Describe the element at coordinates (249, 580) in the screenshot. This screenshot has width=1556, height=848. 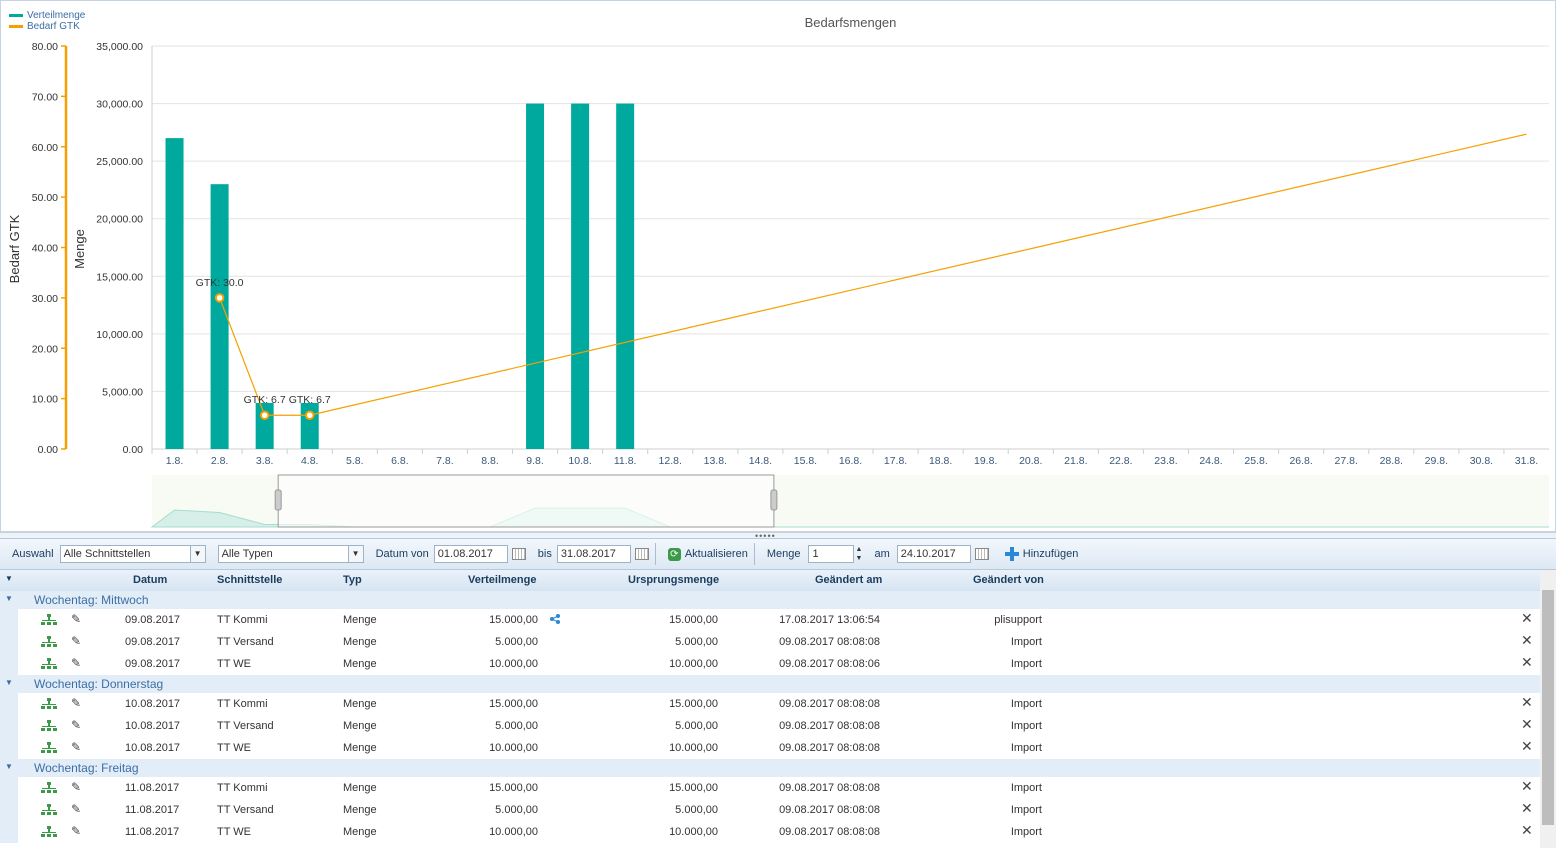
I see `col-schnittstelle: Schnittstelle` at that location.